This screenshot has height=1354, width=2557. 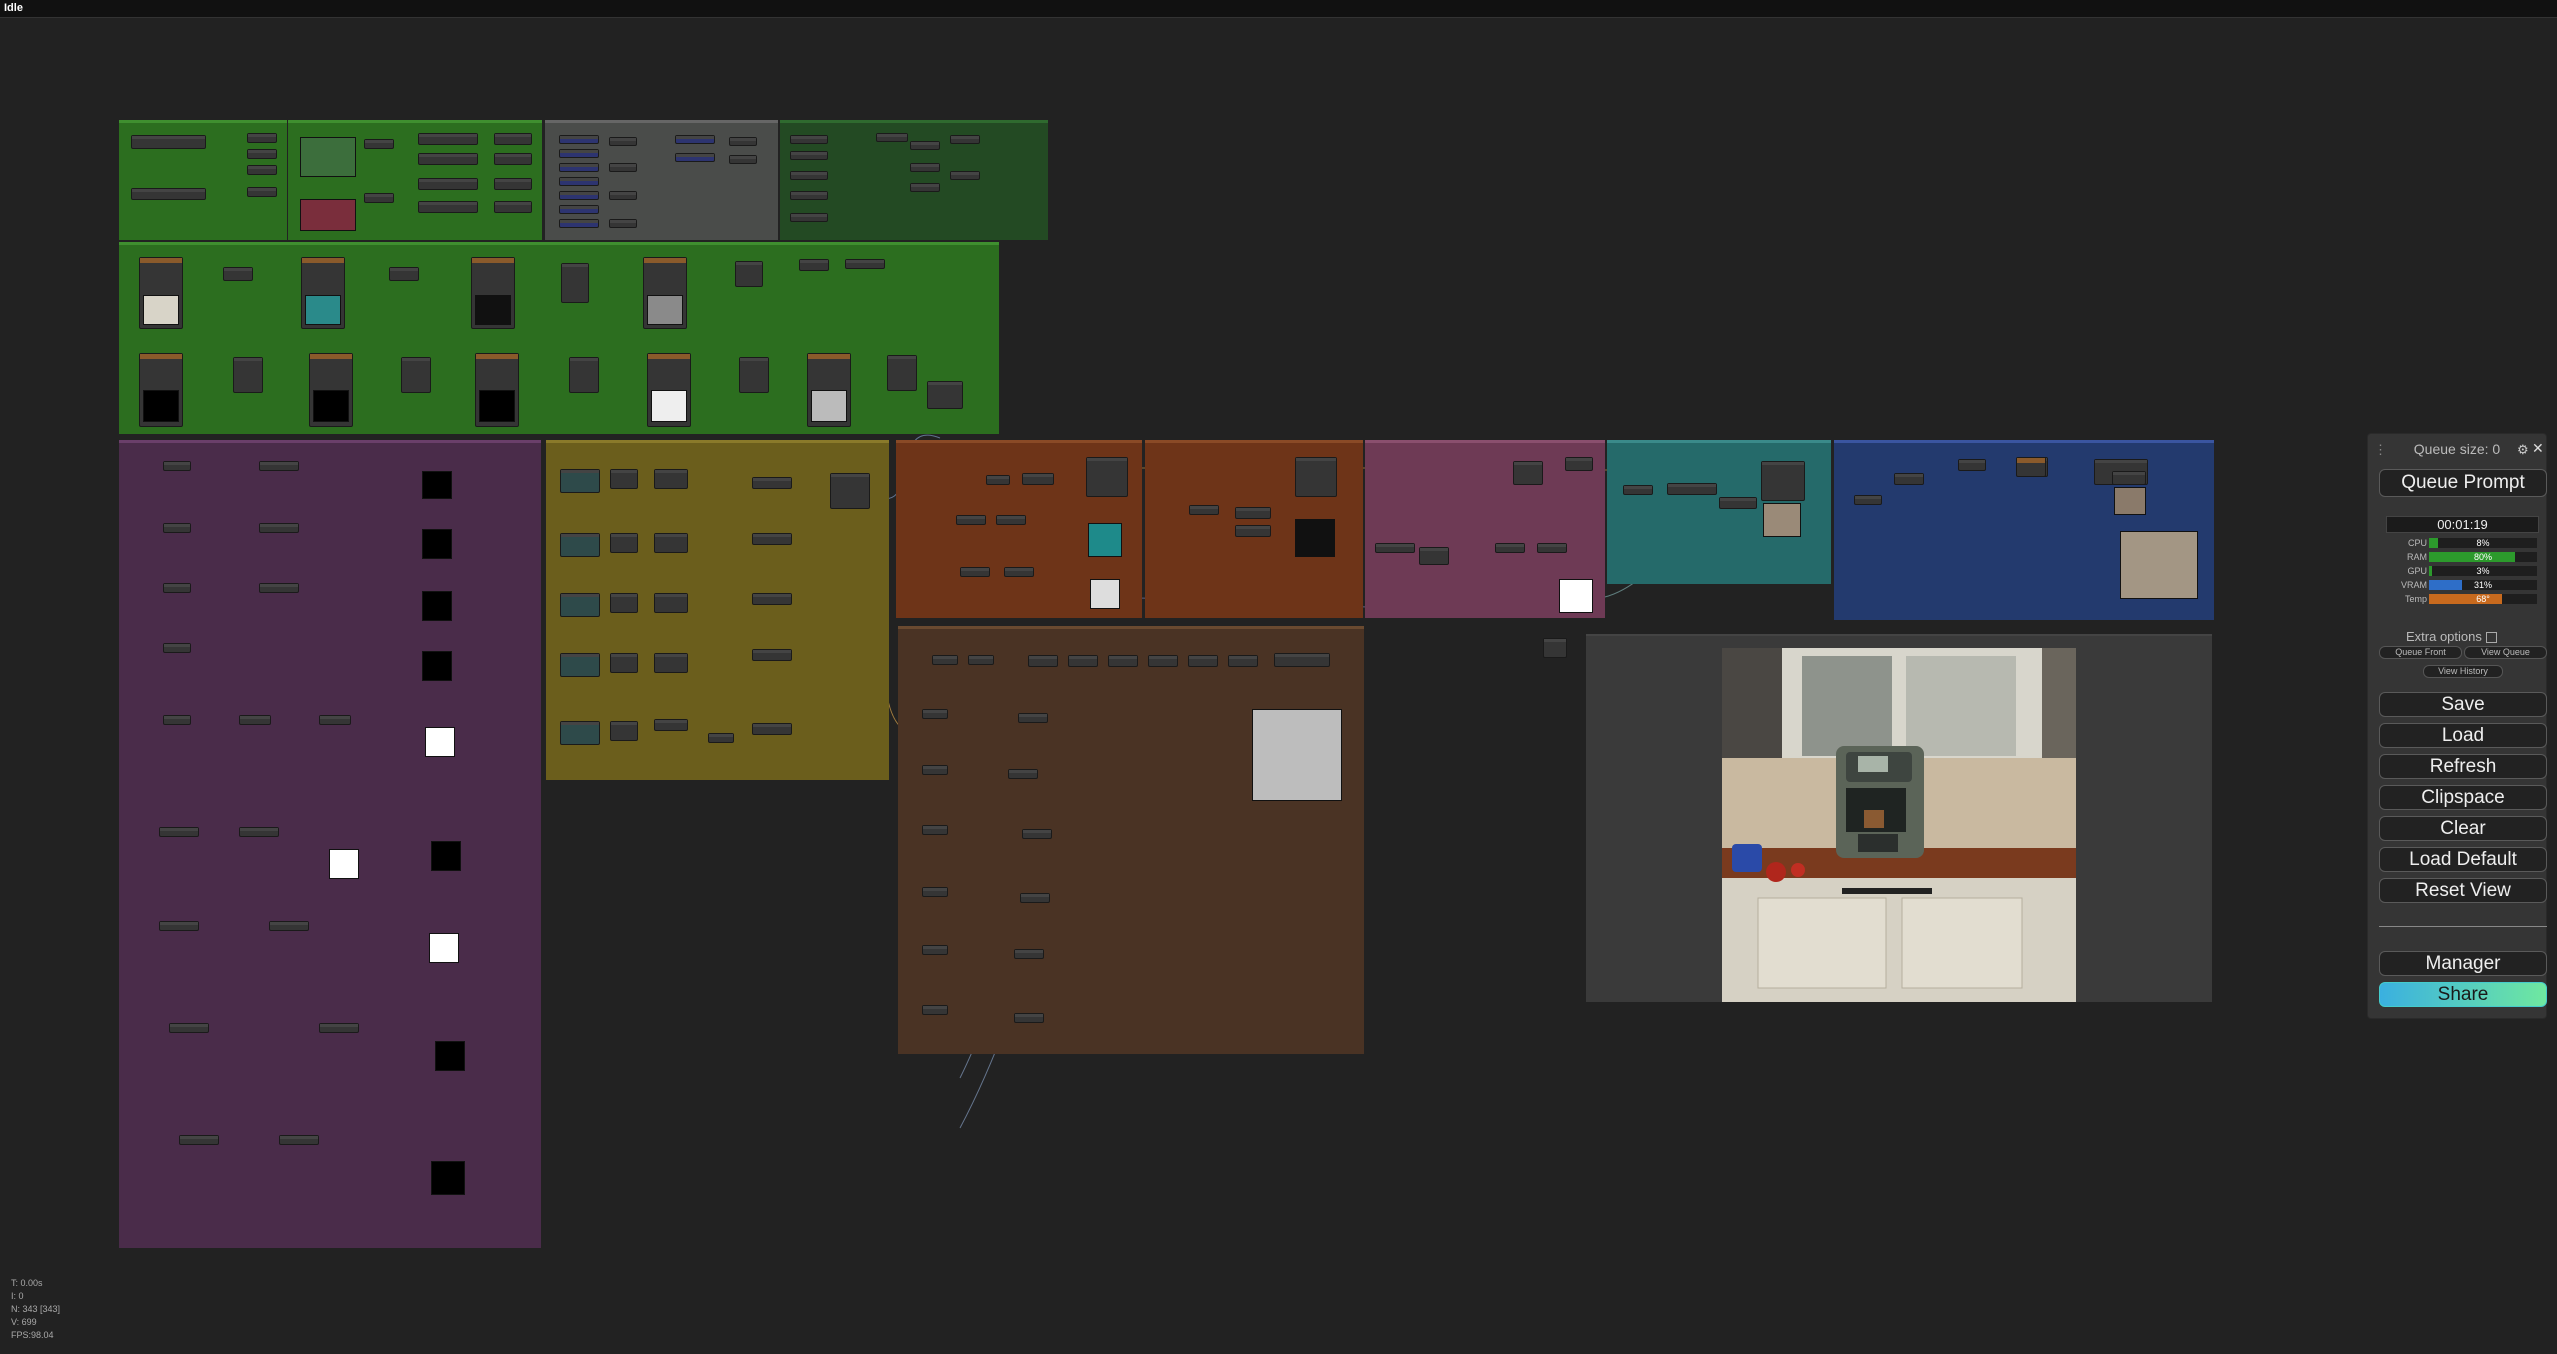 I want to click on clear-button: Clear, so click(x=2463, y=828).